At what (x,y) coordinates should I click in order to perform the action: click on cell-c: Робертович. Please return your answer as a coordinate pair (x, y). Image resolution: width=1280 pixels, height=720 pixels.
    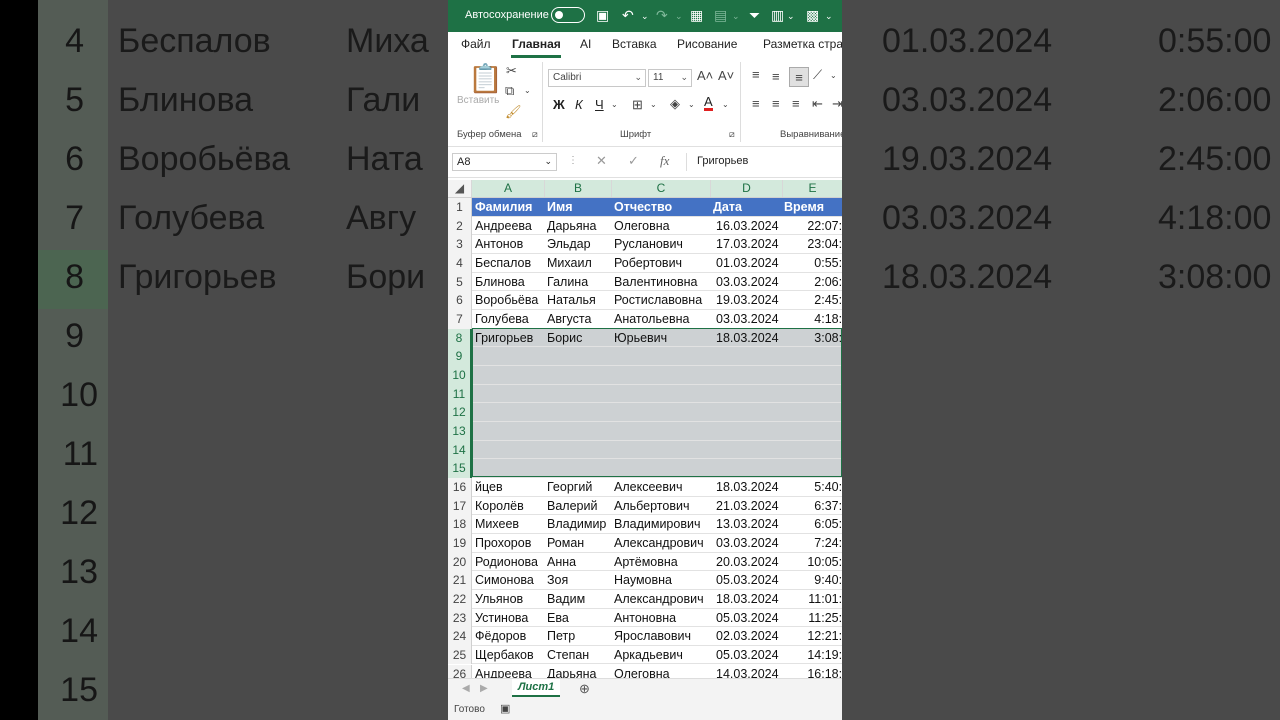
    Looking at the image, I should click on (648, 263).